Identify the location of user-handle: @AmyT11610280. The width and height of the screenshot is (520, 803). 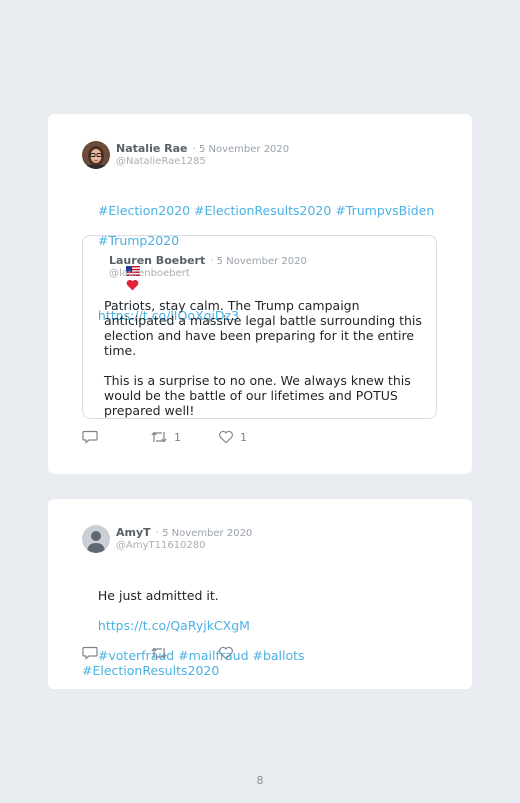
(184, 546).